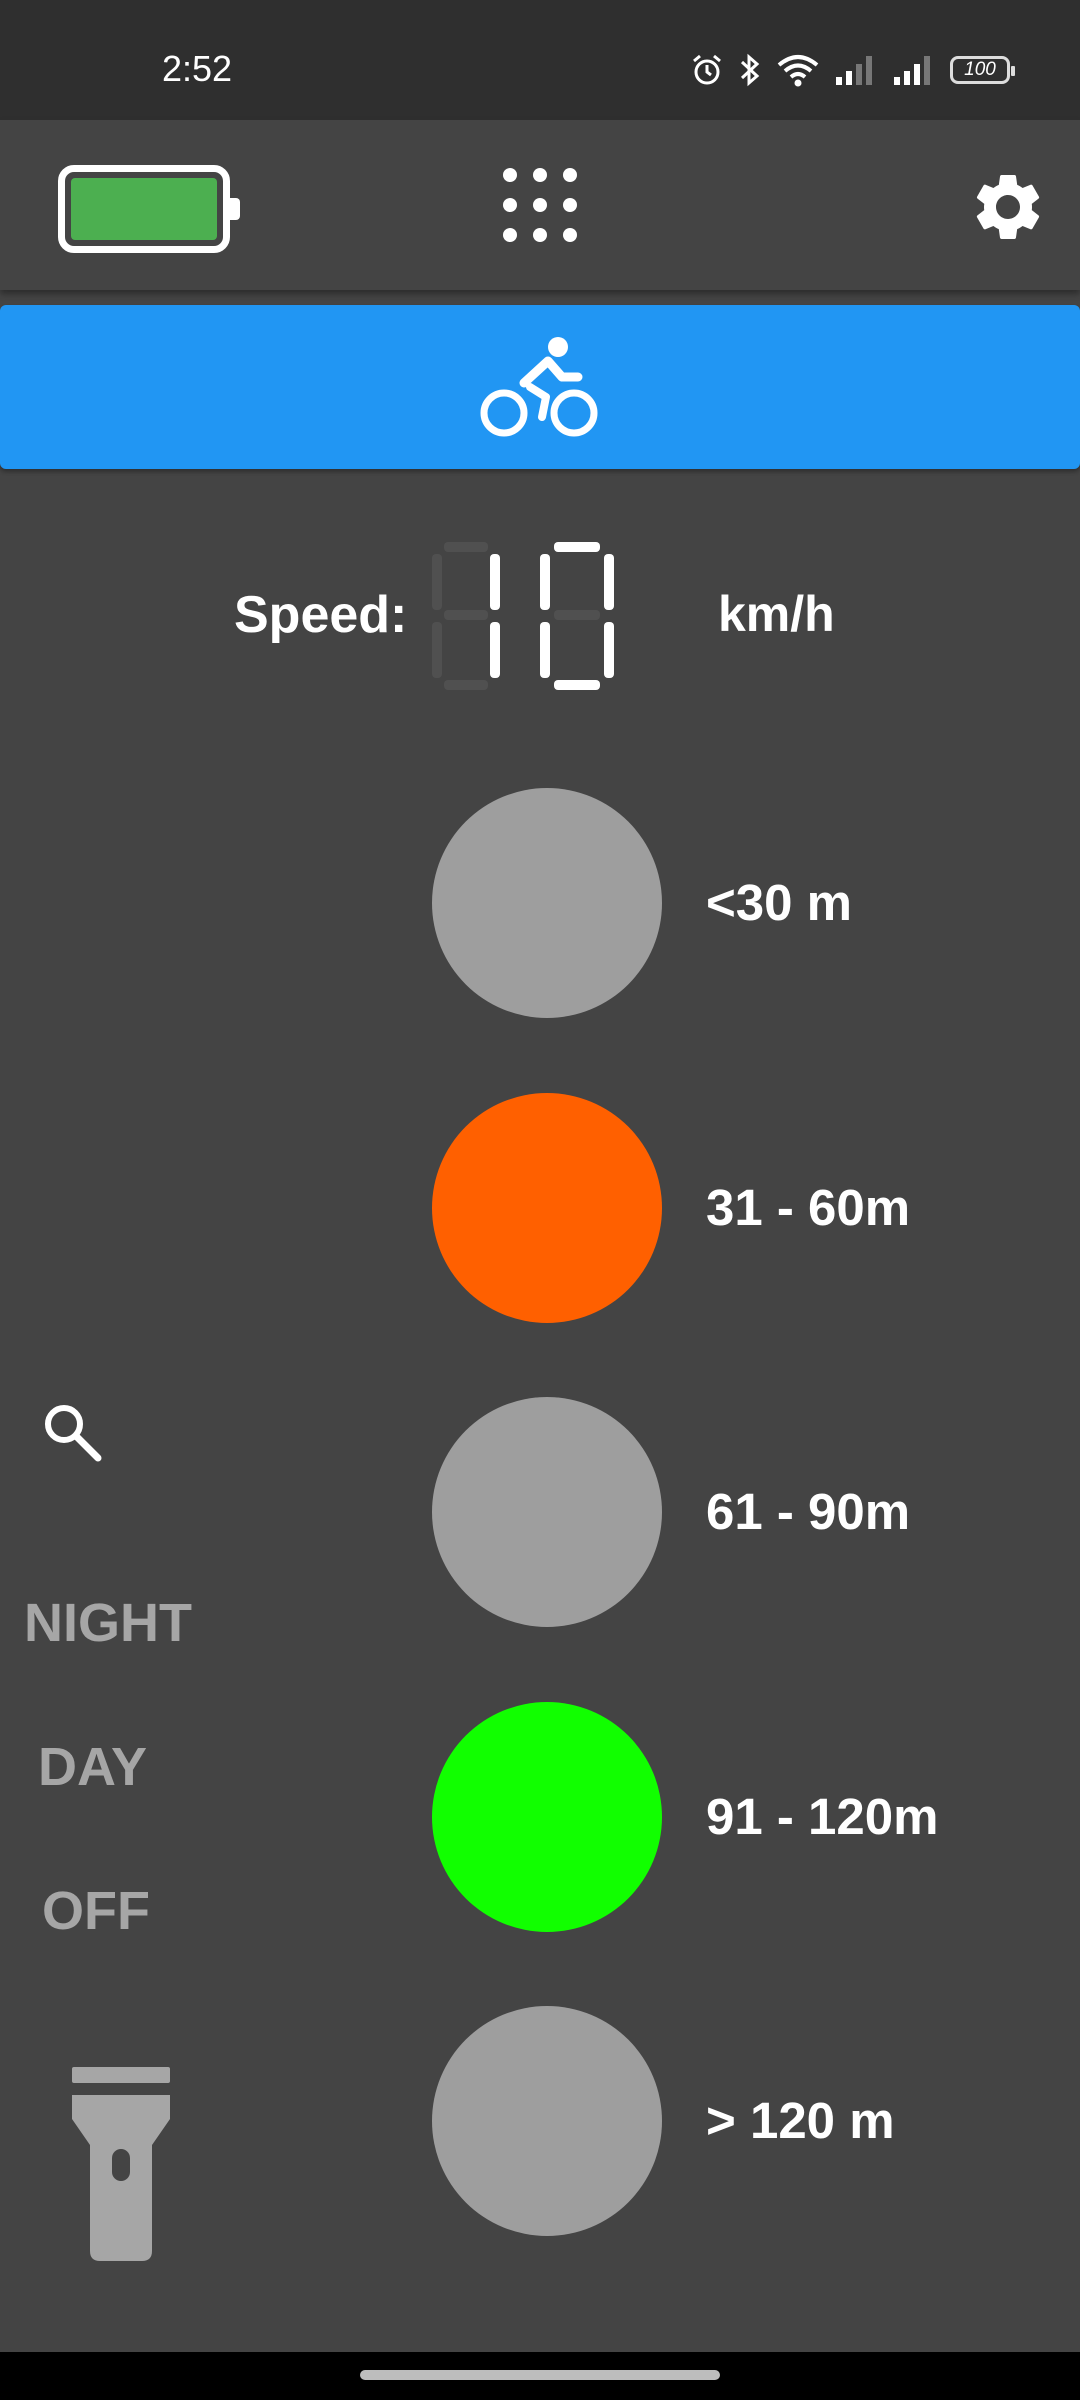  I want to click on bicycle-icon, so click(539, 387).